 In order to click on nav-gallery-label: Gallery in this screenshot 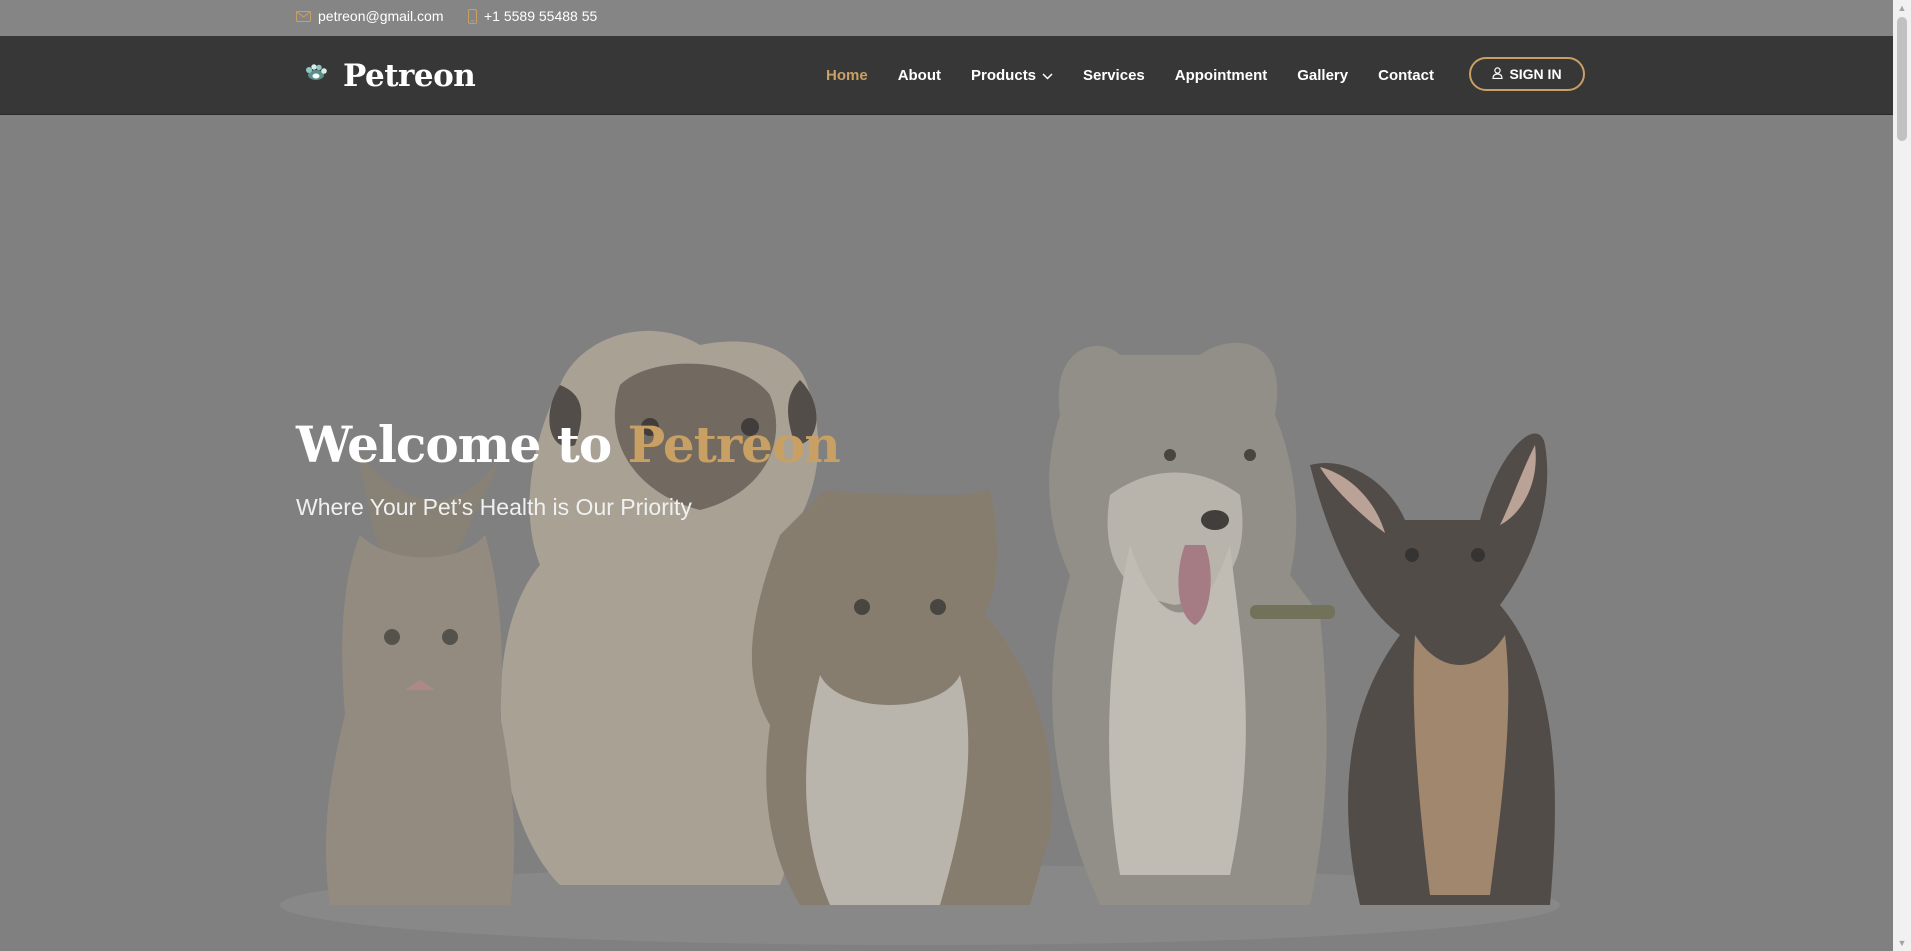, I will do `click(1323, 75)`.